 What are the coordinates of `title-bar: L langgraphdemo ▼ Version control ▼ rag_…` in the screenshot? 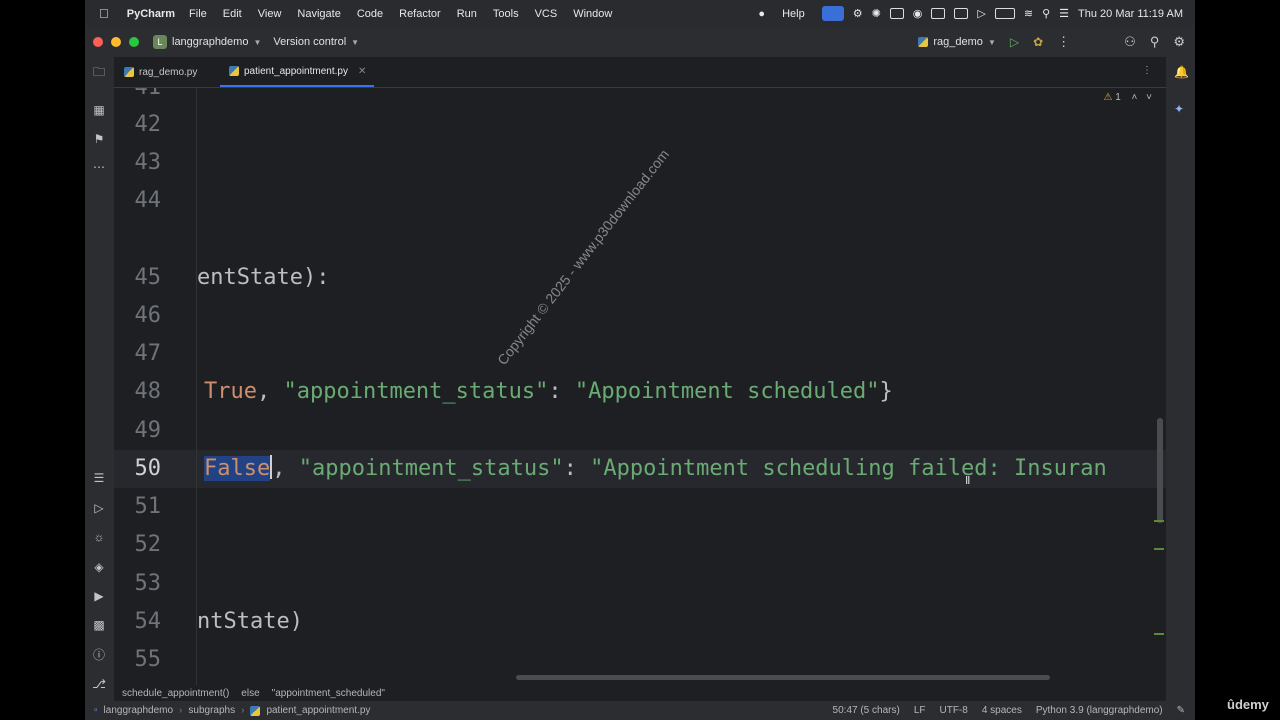 It's located at (640, 42).